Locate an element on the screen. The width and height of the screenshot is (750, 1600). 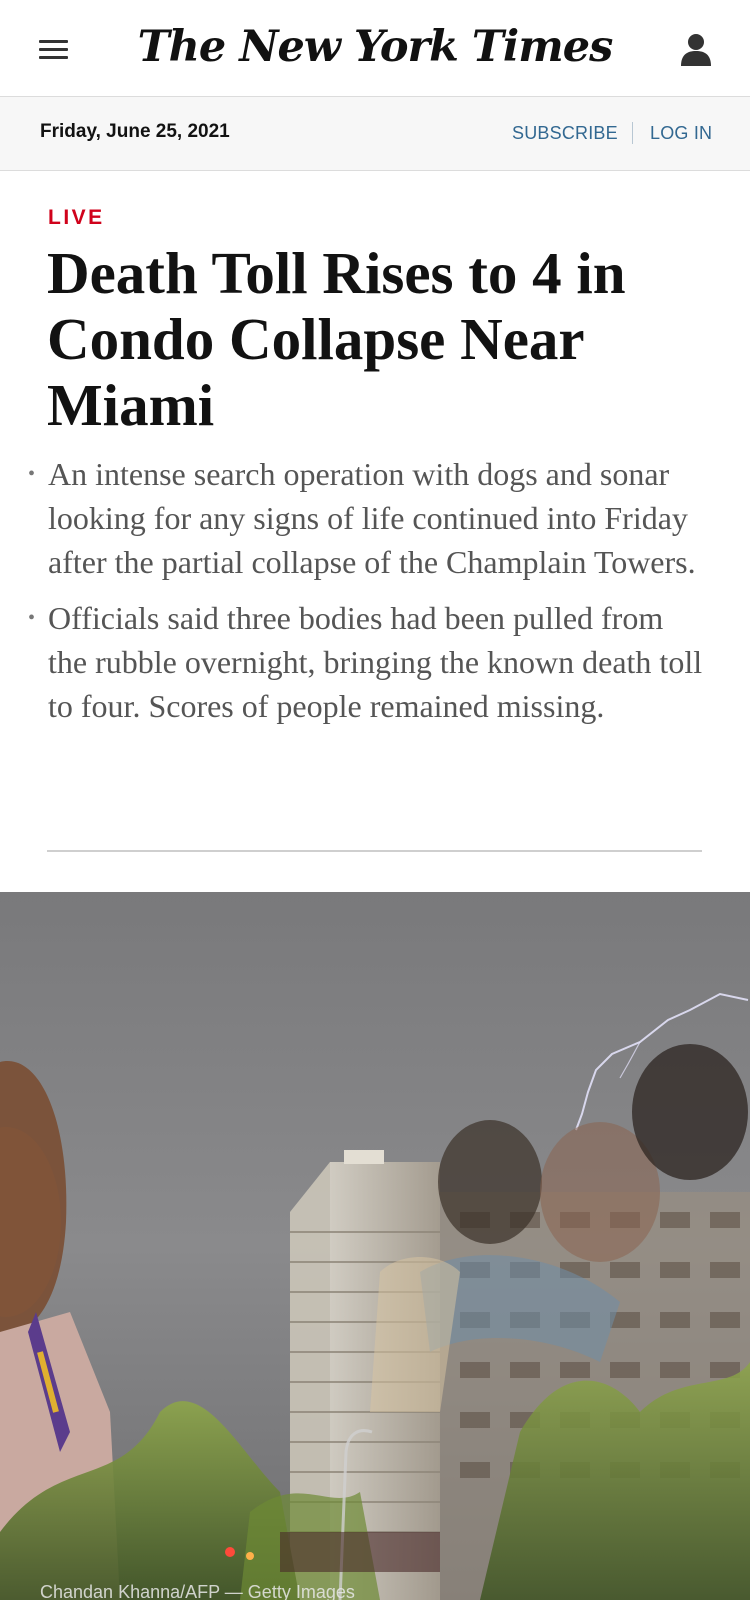
logo-container: The New York Times is located at coordinates (375, 47).